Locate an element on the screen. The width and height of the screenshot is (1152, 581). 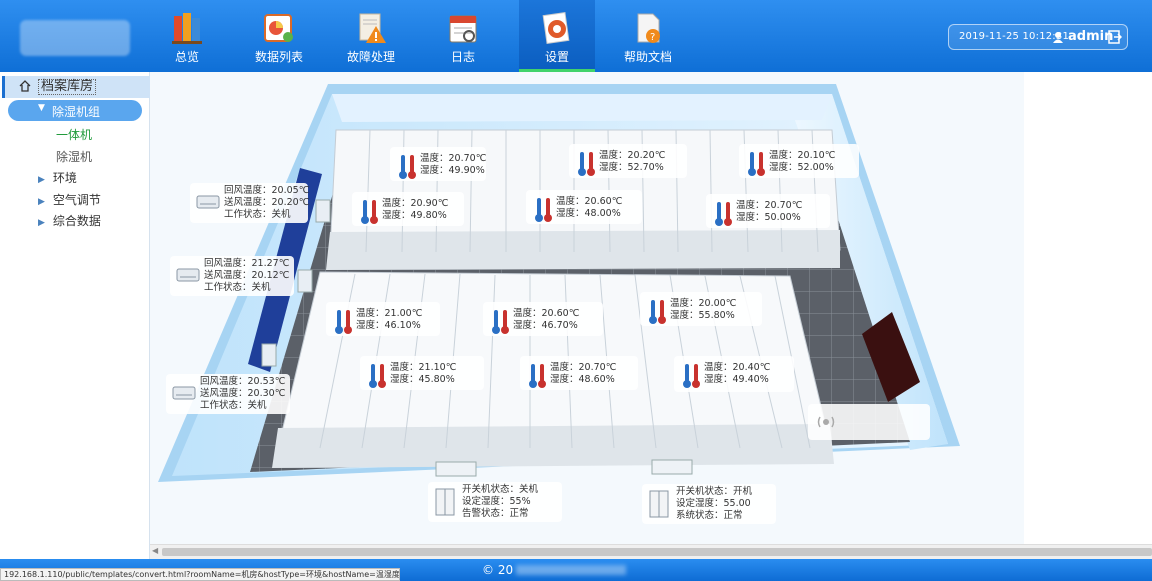
nav-log-label: 日志 is located at coordinates (462, 57).